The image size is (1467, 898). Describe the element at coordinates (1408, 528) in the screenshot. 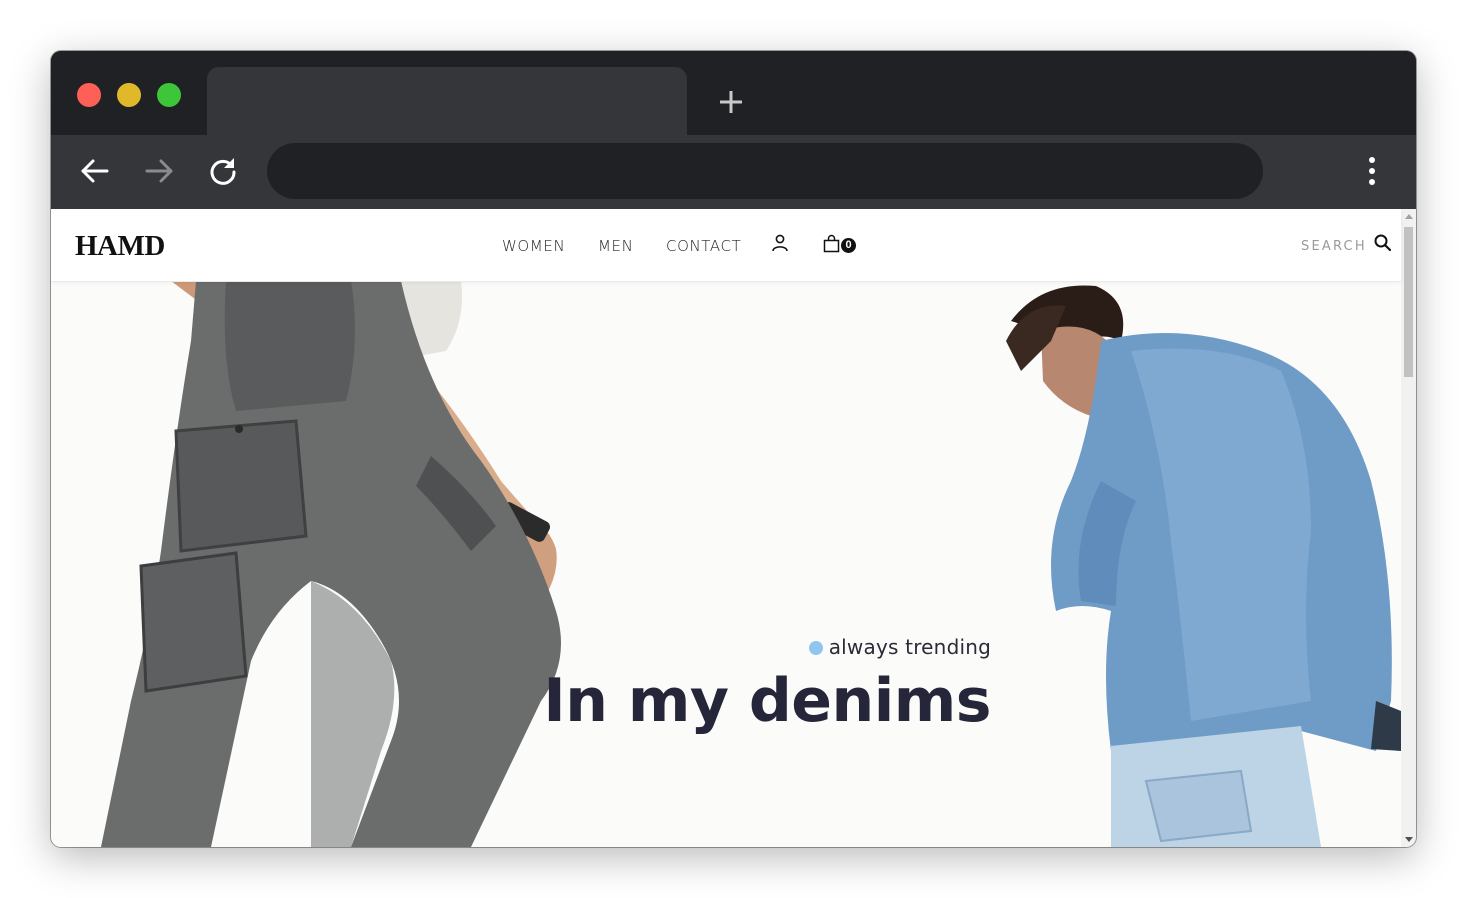

I see `page-scrollbar` at that location.